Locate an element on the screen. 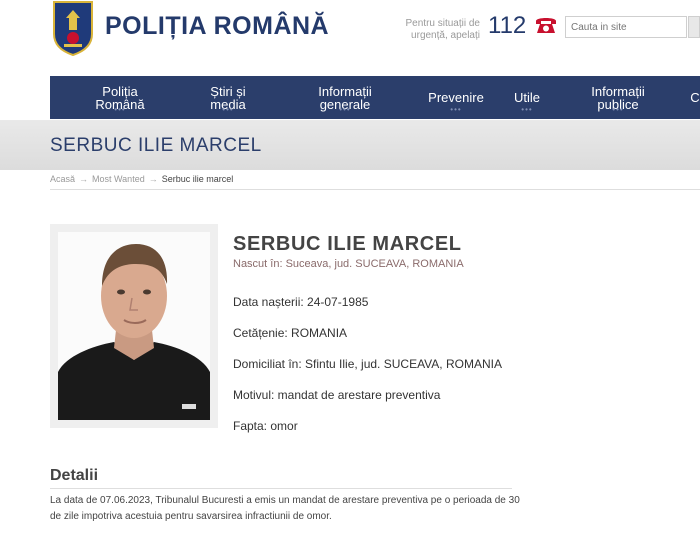 The image size is (700, 548). emergency-text: Pentru situații de urgență, apelați is located at coordinates (443, 29).